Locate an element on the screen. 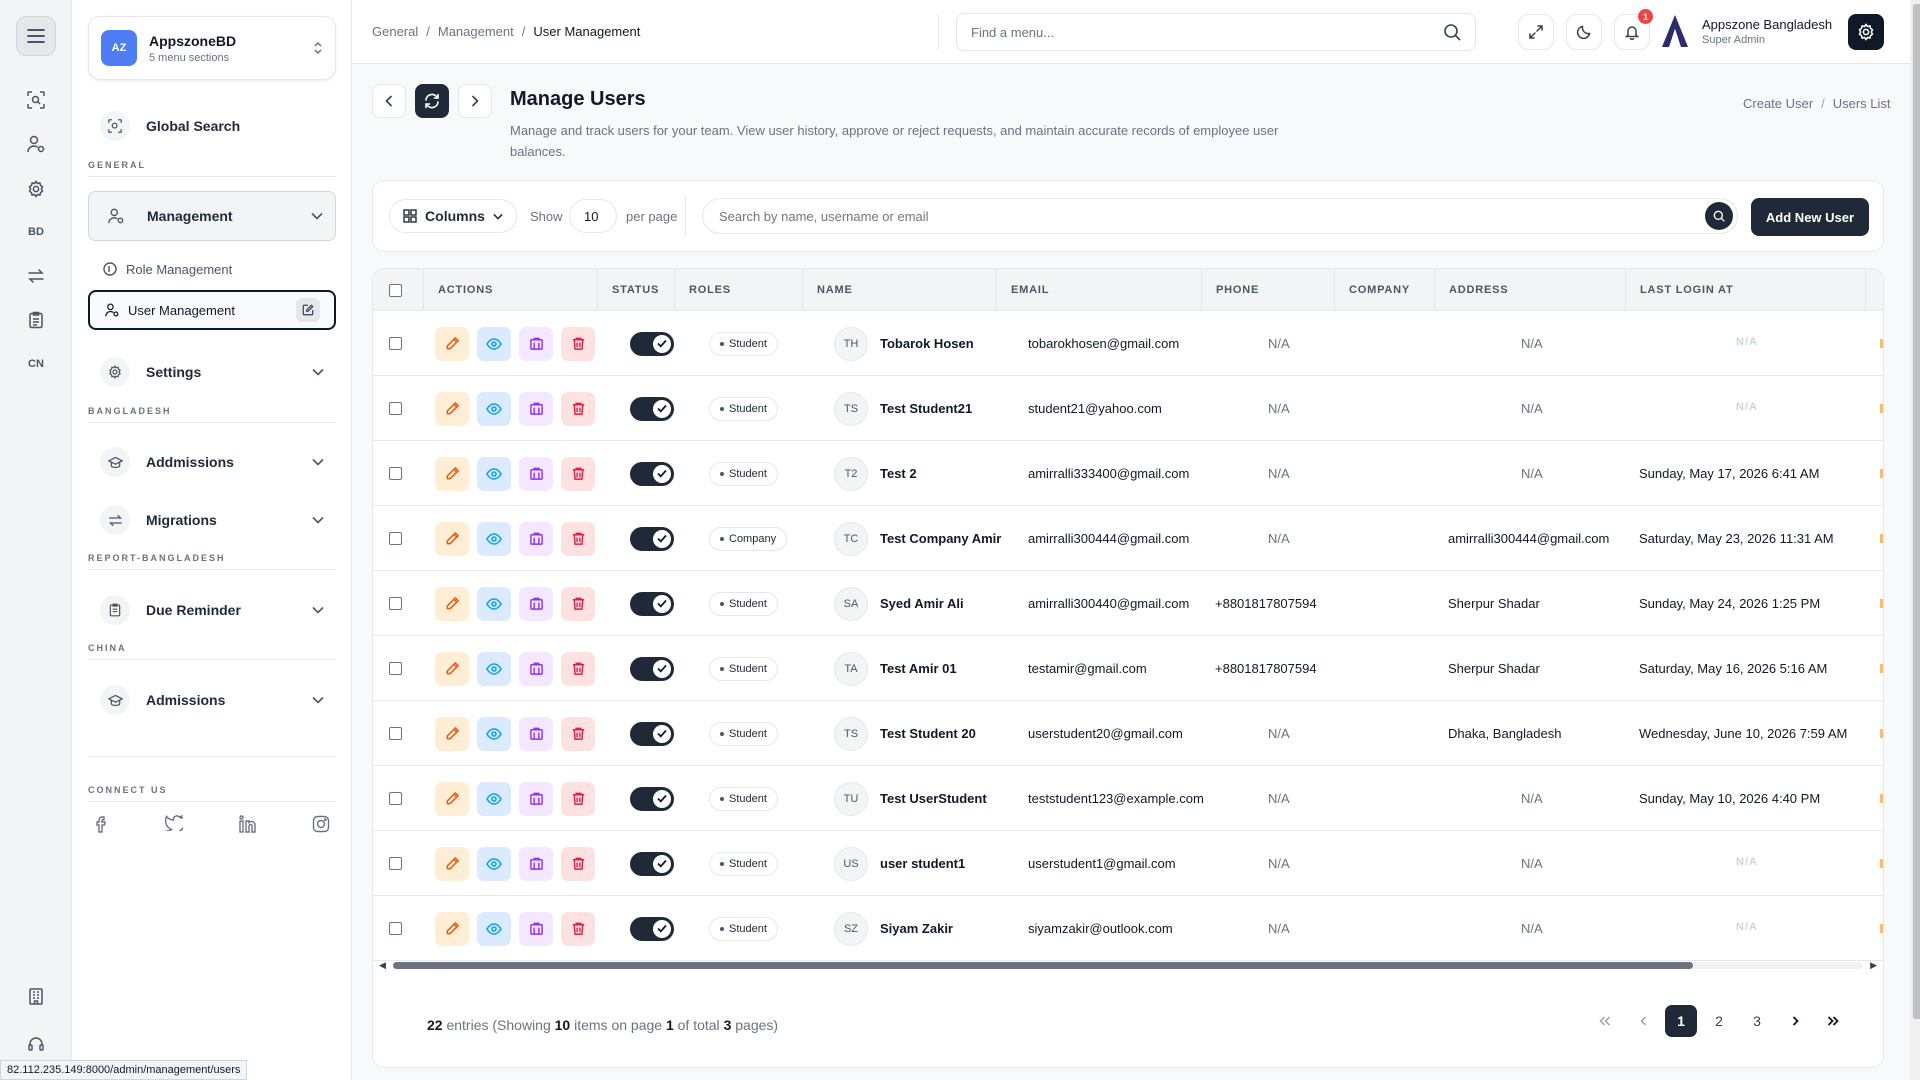  user-name-cell: Siyam Zakir is located at coordinates (916, 928).